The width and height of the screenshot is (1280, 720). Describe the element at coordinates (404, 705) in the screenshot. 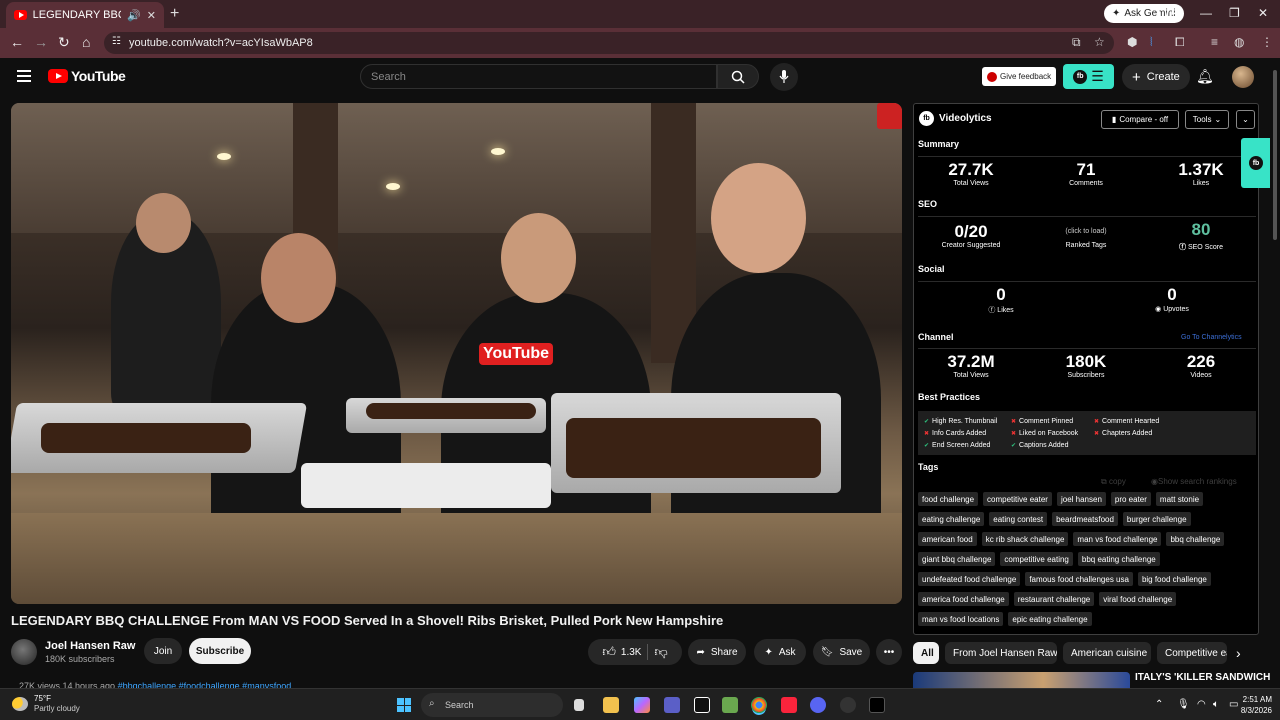

I see `windows-start-icon` at that location.